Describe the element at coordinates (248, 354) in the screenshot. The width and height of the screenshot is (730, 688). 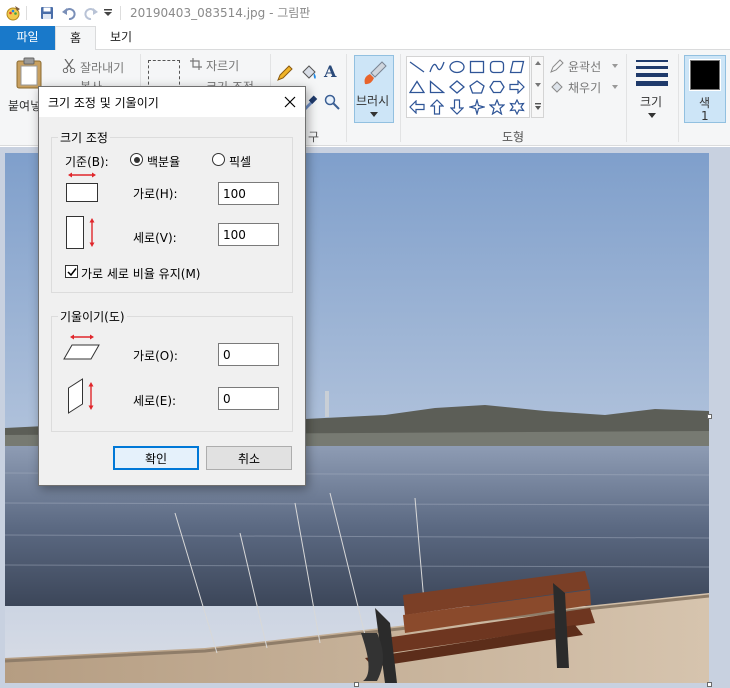
I see `skew-horizontal-input` at that location.